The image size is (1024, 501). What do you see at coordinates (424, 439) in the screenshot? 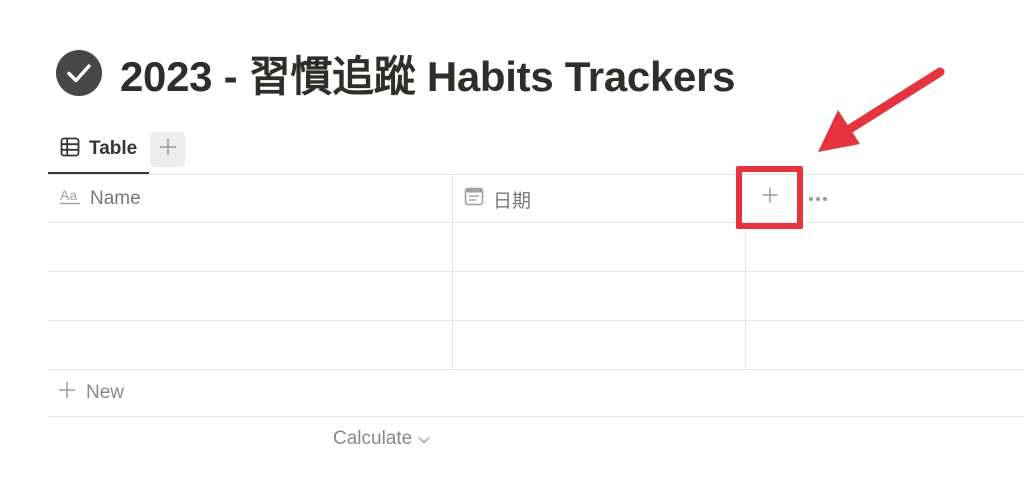
I see `chevron-down-icon` at bounding box center [424, 439].